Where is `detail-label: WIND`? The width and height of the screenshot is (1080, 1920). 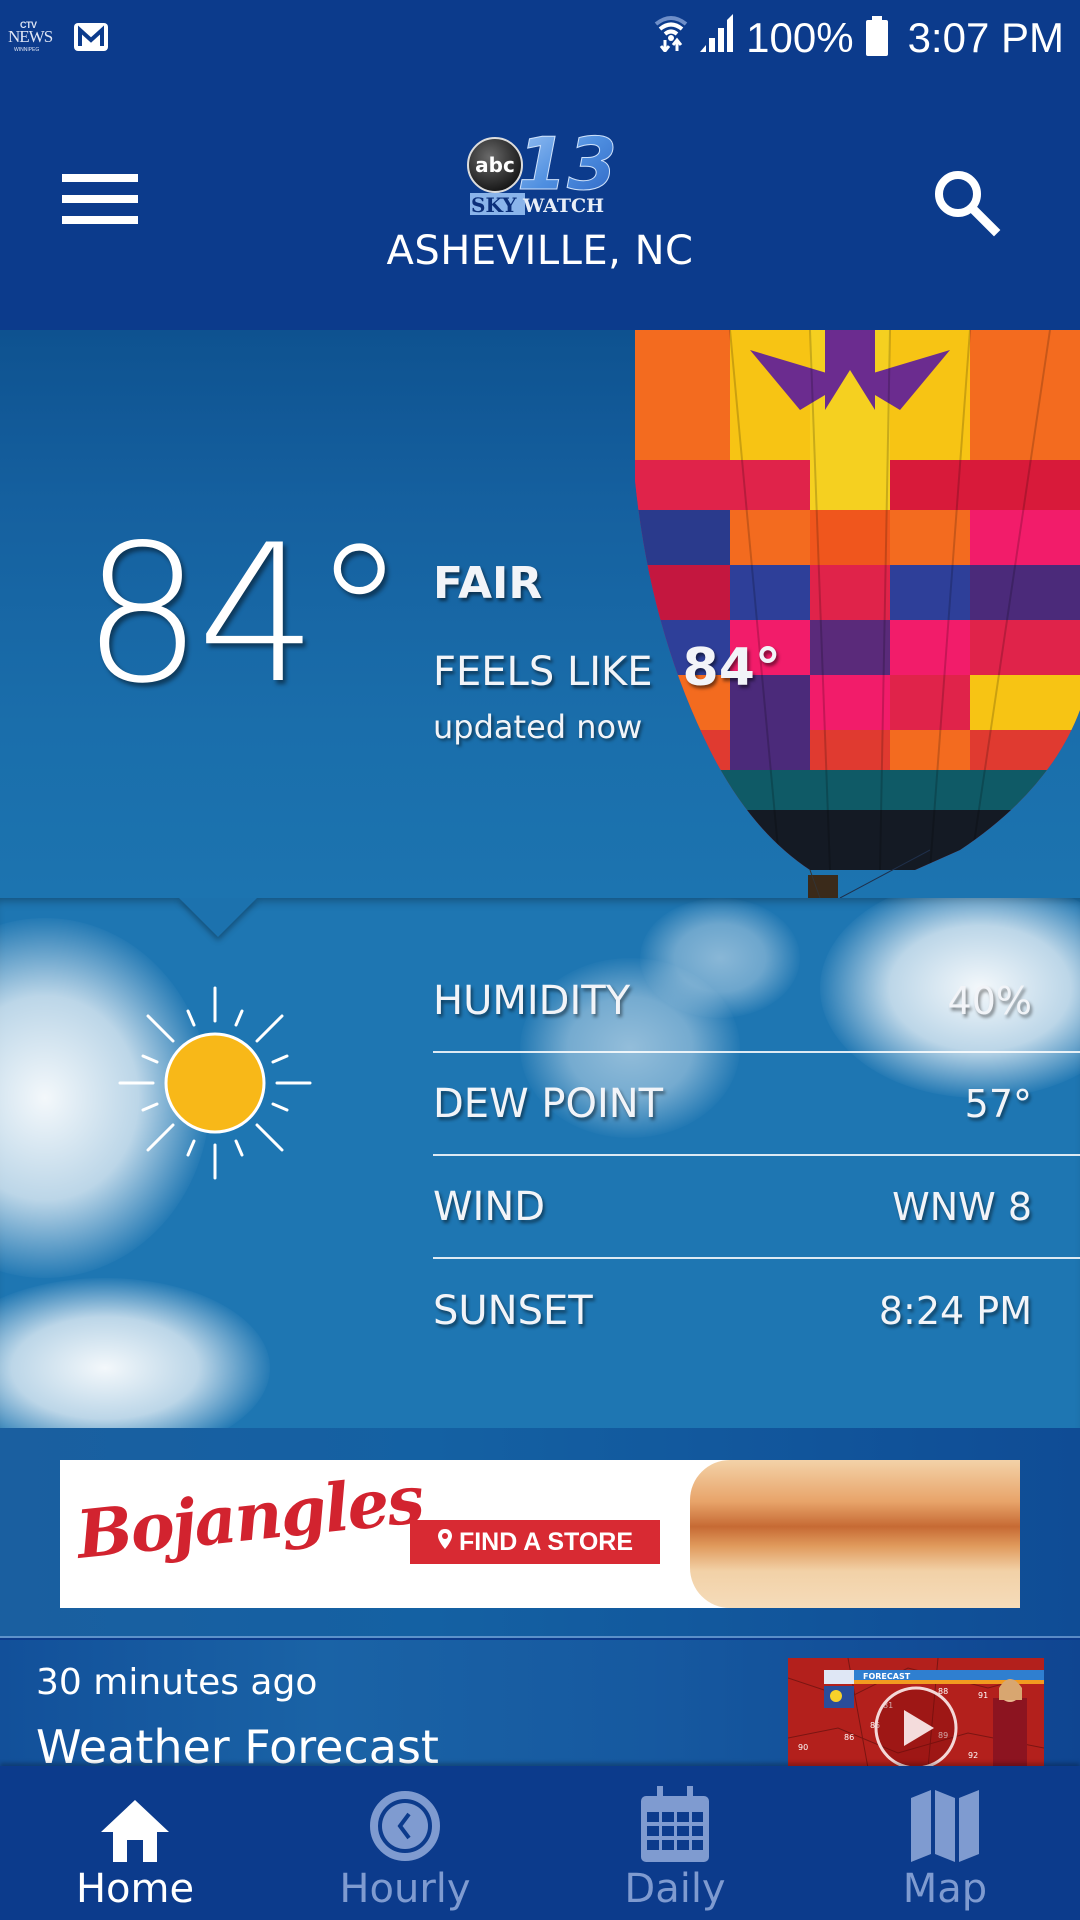
detail-label: WIND is located at coordinates (489, 1206).